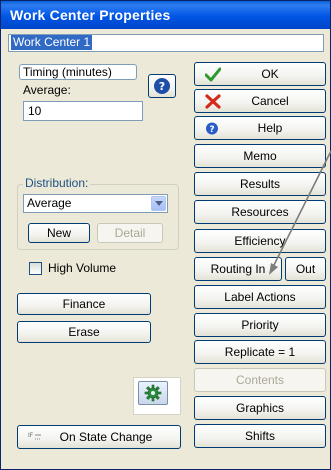  What do you see at coordinates (78, 72) in the screenshot?
I see `timing-label: Timing (minutes)` at bounding box center [78, 72].